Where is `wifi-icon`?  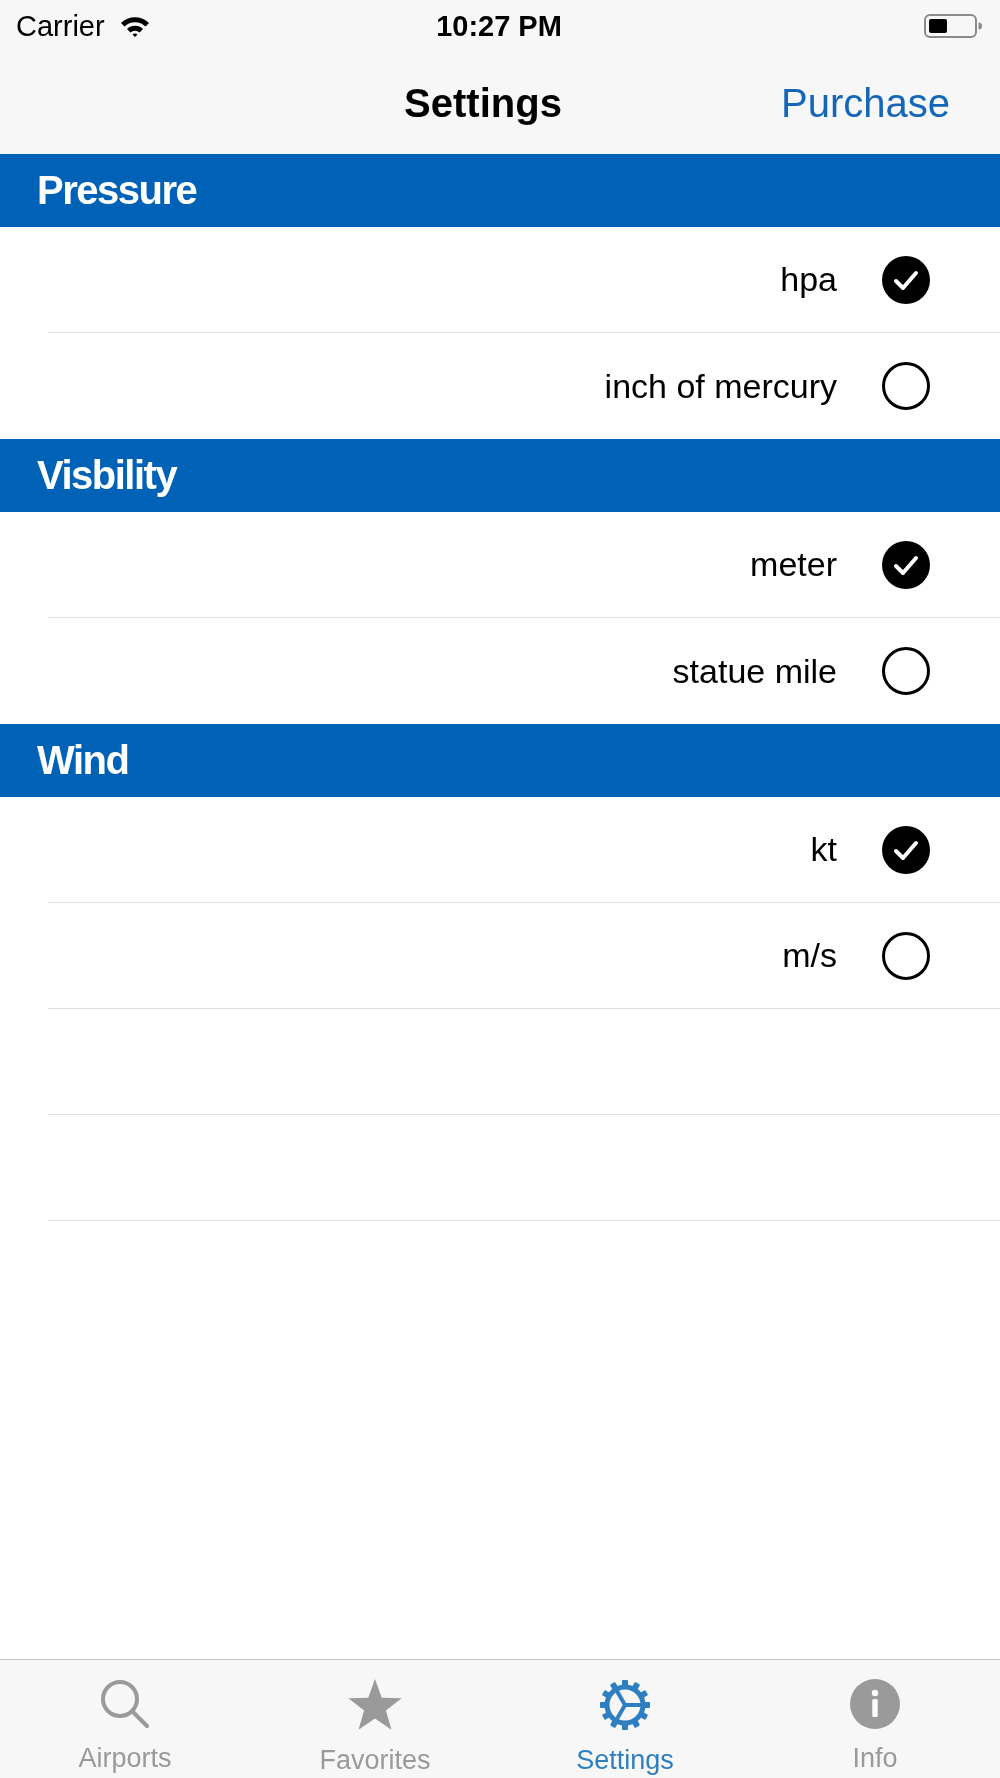
wifi-icon is located at coordinates (134, 26).